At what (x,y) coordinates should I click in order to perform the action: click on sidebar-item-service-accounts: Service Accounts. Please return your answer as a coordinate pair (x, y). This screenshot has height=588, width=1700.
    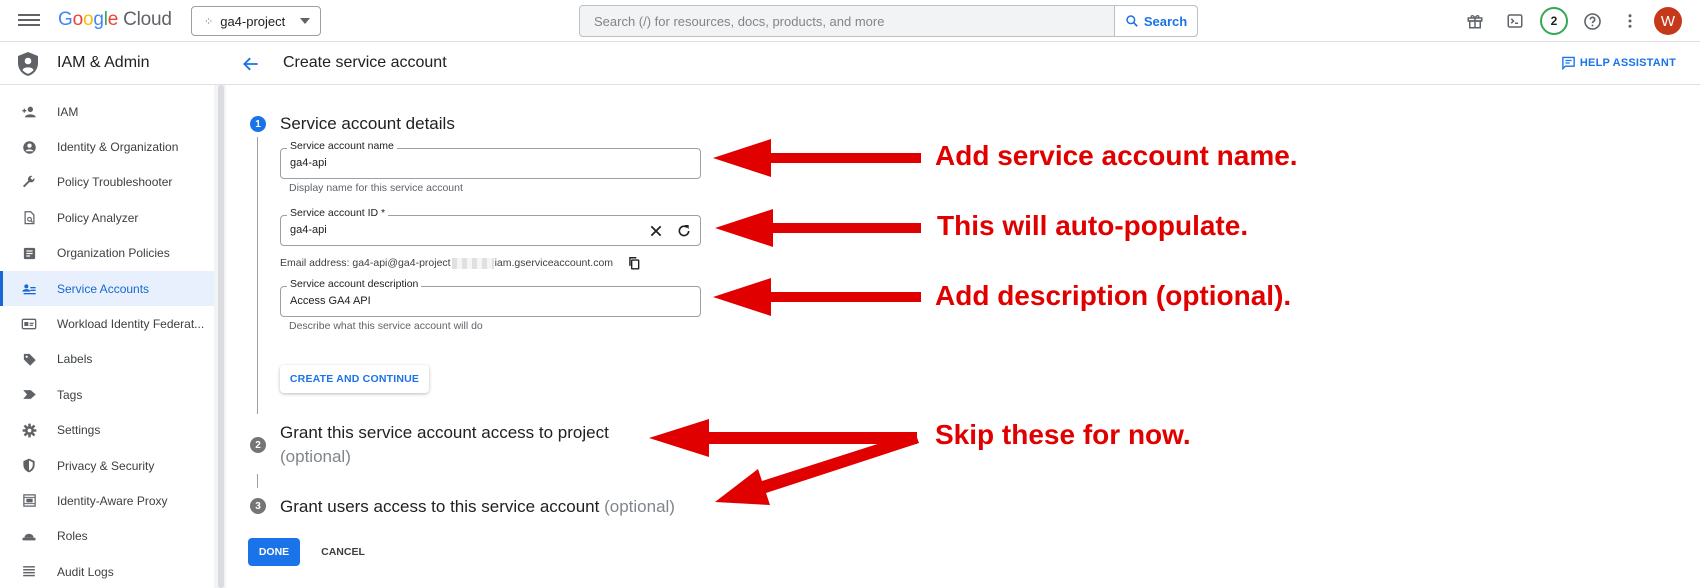
    Looking at the image, I should click on (107, 288).